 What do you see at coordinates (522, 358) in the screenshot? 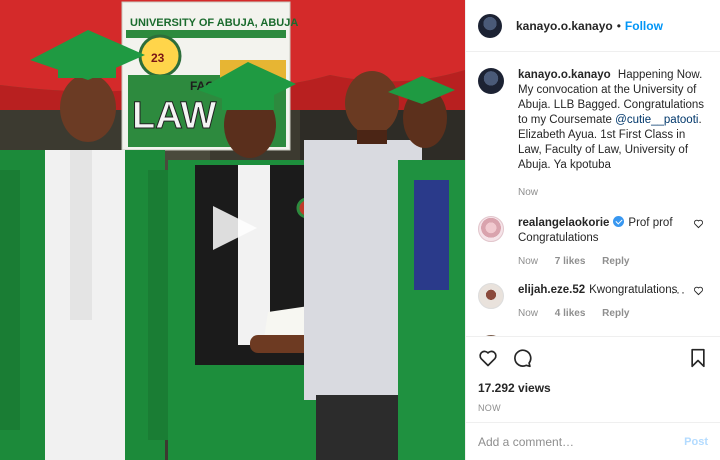
I see `comment-icon` at bounding box center [522, 358].